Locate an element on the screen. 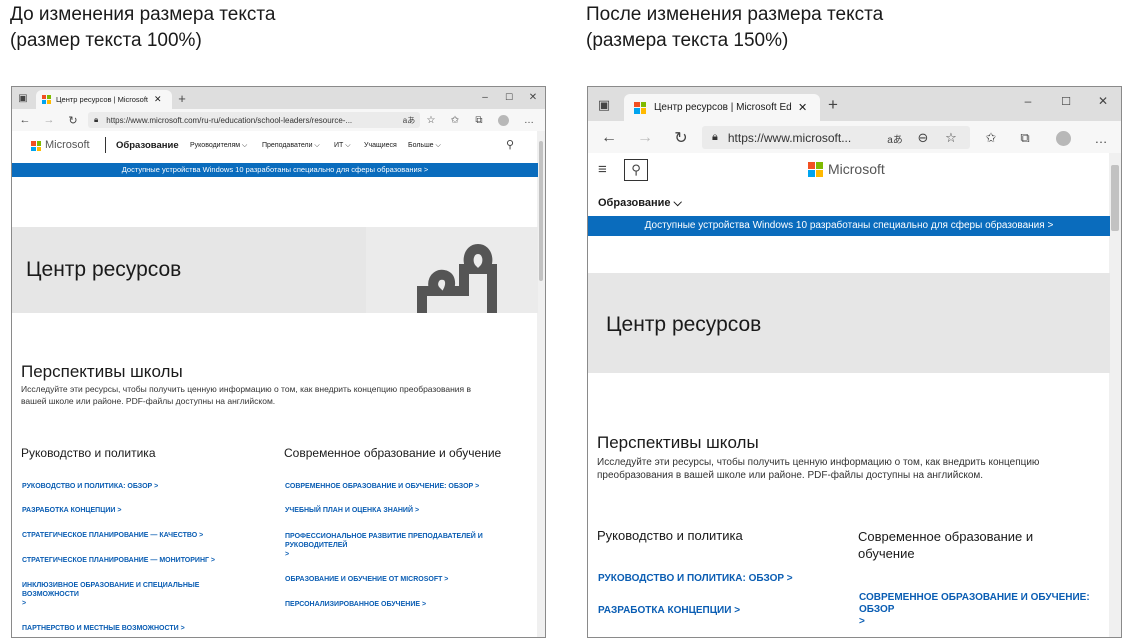 The image size is (1138, 640). link-inclusive-education-line2: возможности is located at coordinates (50, 594).